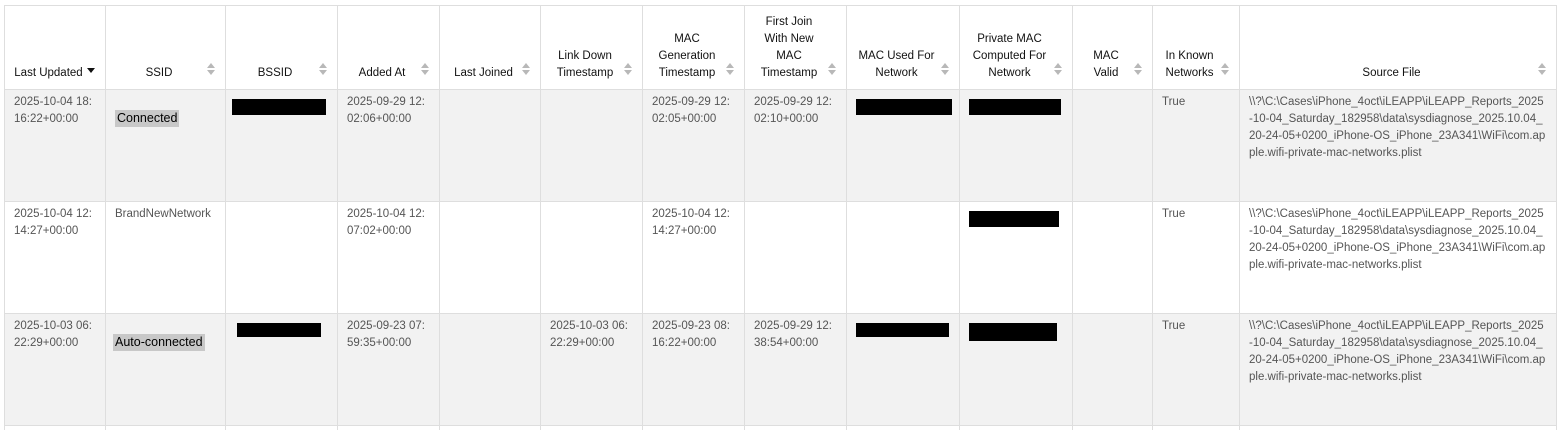  I want to click on cell-mac-generation: 2025-09-23 08:16:22+00:00, so click(691, 334).